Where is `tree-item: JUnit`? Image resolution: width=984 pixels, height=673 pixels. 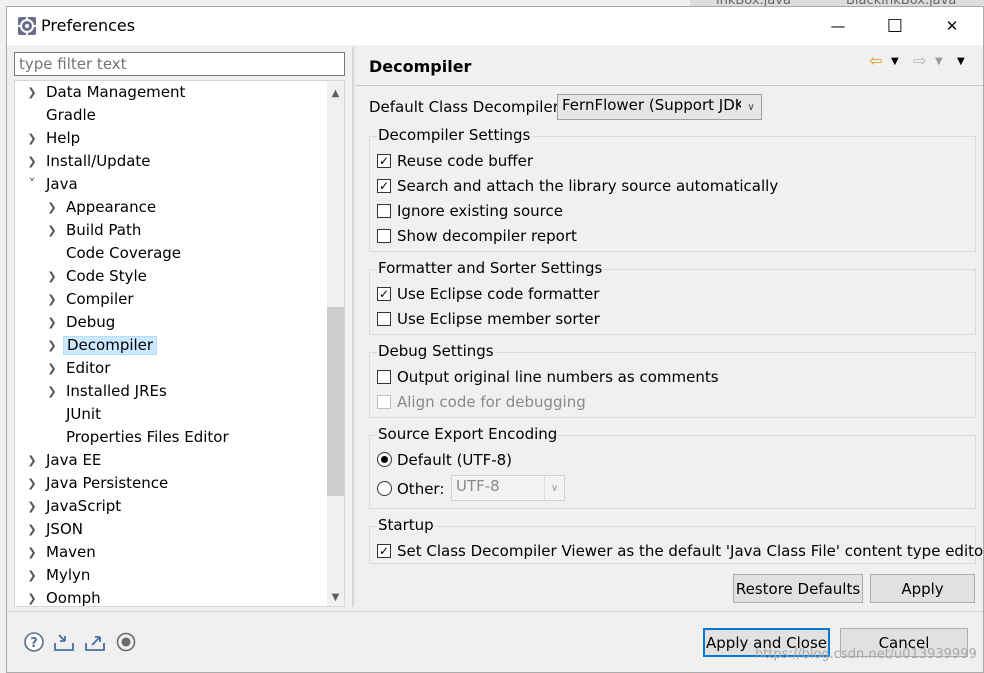 tree-item: JUnit is located at coordinates (172, 414).